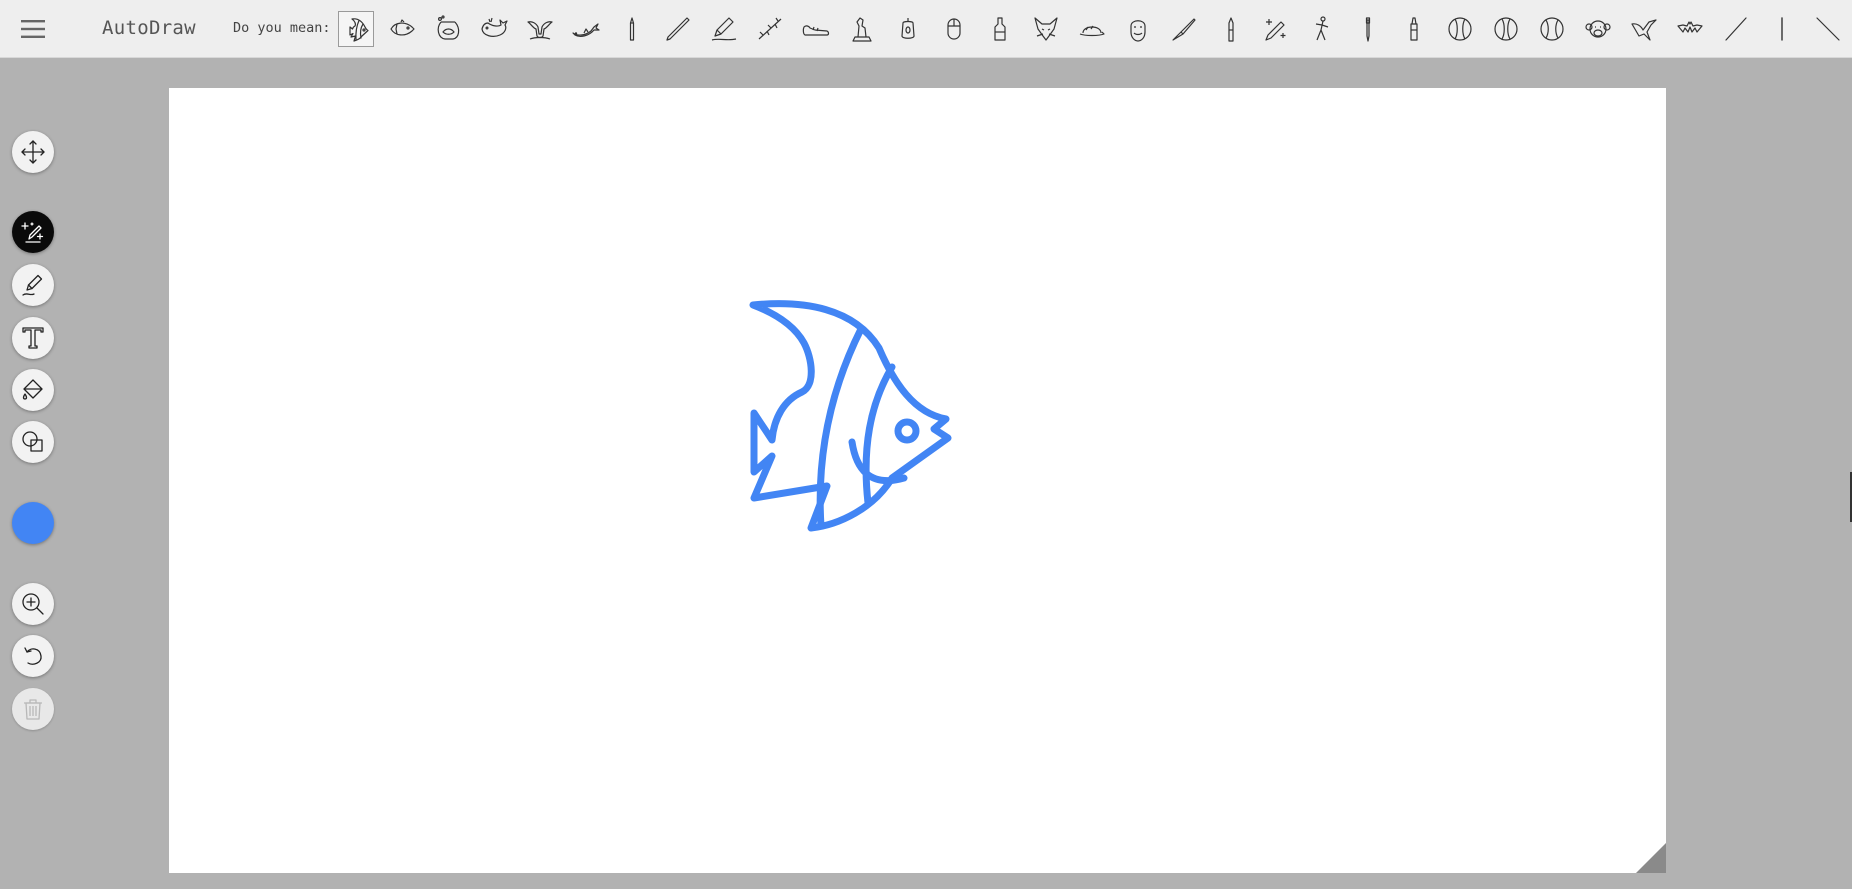 This screenshot has height=889, width=1852. I want to click on diagonal-line-icon, so click(1828, 29).